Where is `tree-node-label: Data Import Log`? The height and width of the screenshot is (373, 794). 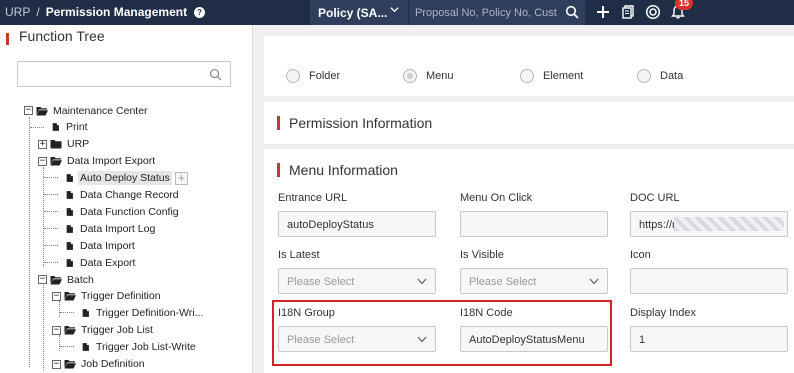
tree-node-label: Data Import Log is located at coordinates (118, 228).